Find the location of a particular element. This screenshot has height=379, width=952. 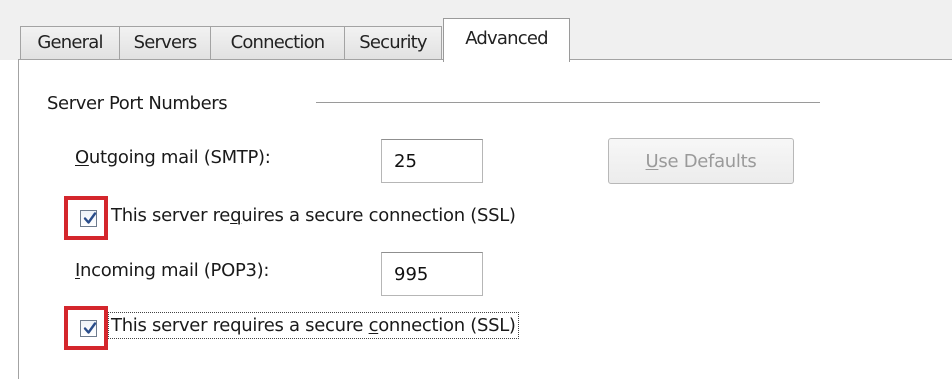

tab-security: Security is located at coordinates (393, 43).